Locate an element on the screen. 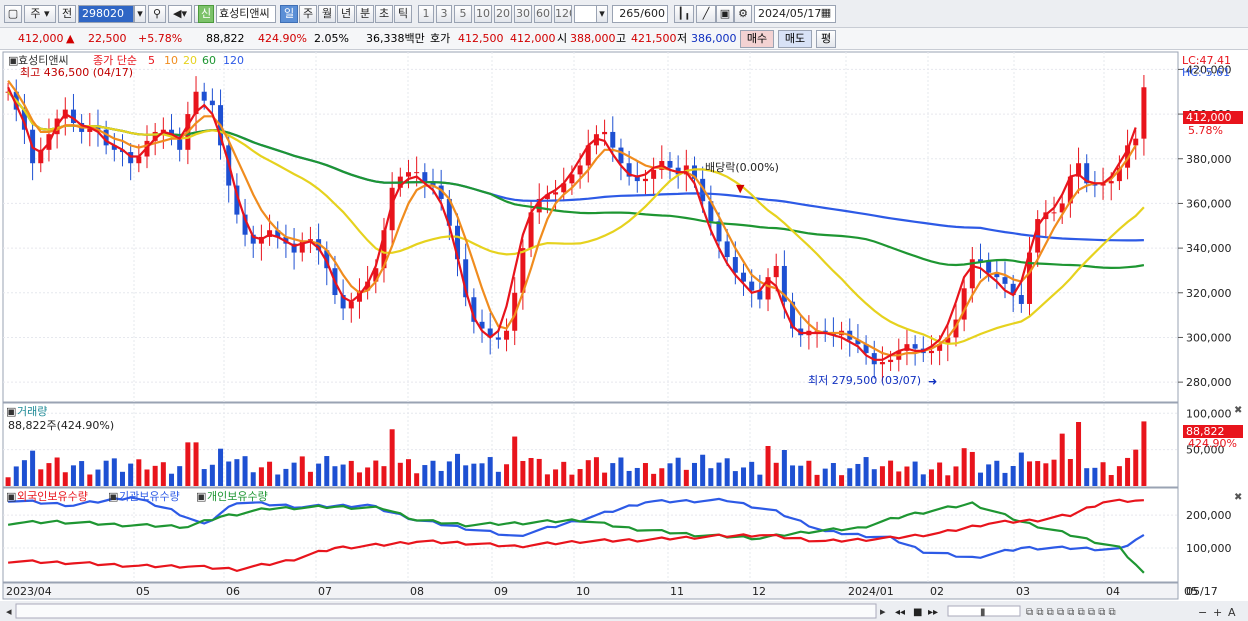 This screenshot has width=1248, height=621. ma-legend-60: 60 is located at coordinates (209, 60).